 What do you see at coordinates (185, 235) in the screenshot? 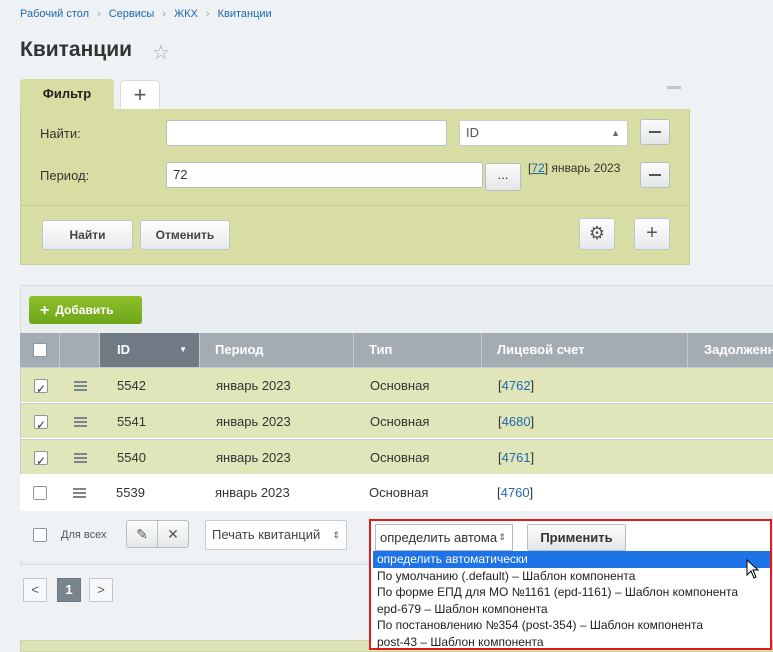
I see `cancel-button: Отменить` at bounding box center [185, 235].